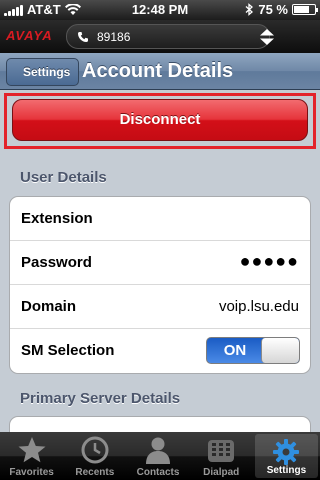 The image size is (320, 480). I want to click on password-row: Password ●●●●●, so click(160, 263).